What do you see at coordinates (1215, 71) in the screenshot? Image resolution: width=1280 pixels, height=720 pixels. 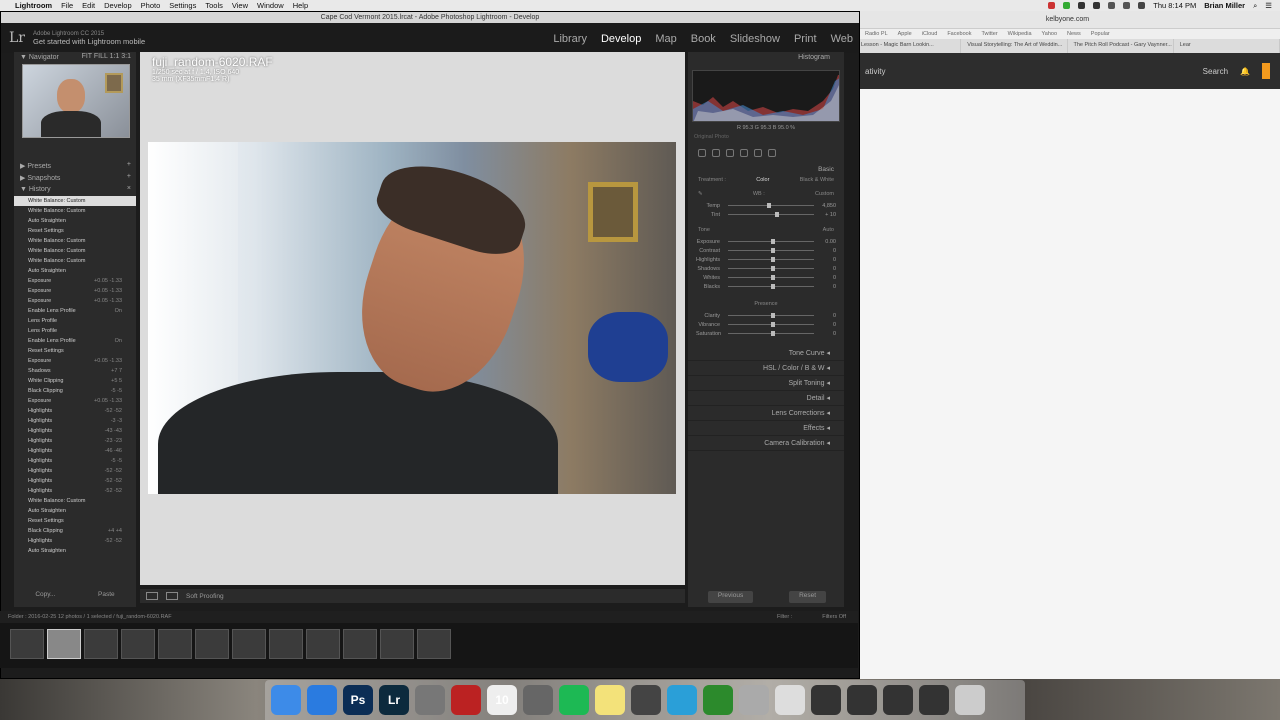 I see `site-search-button: Search` at bounding box center [1215, 71].